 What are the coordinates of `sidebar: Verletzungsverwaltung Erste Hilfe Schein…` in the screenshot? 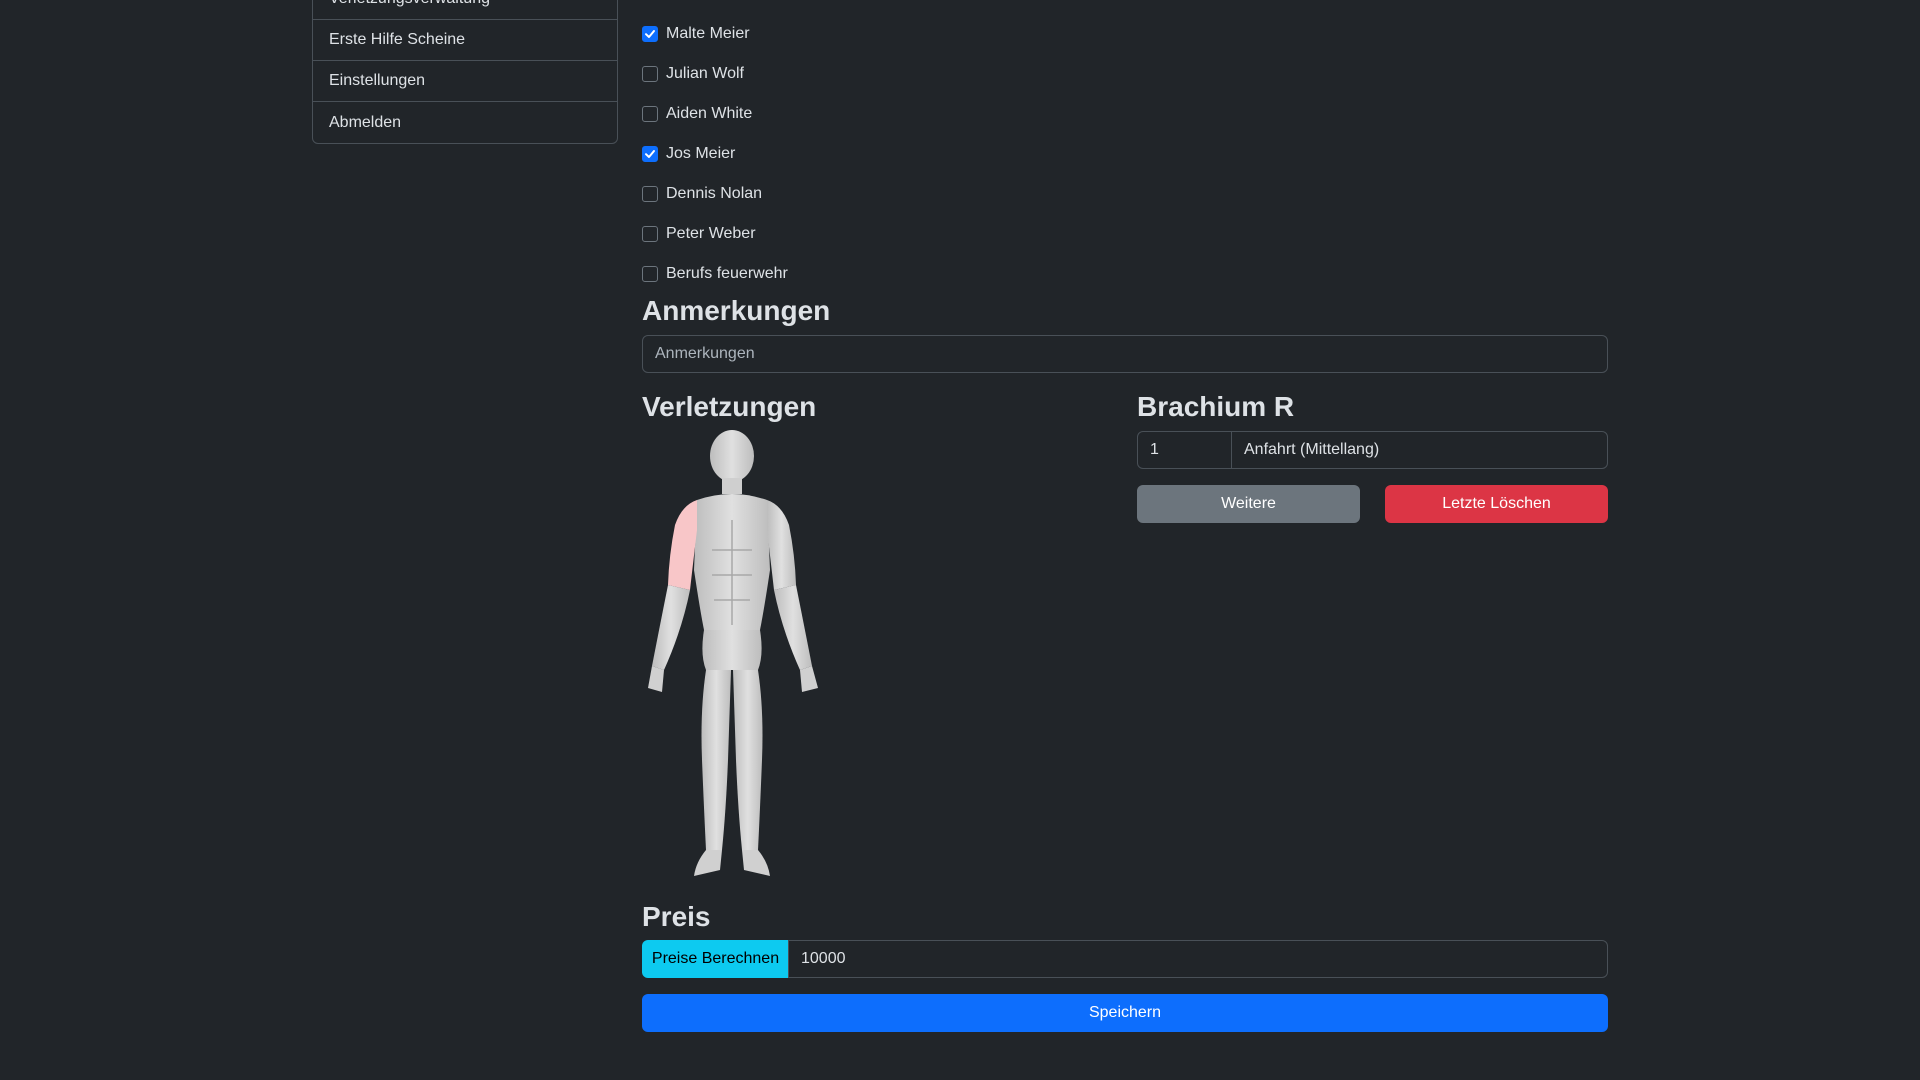 It's located at (465, 72).